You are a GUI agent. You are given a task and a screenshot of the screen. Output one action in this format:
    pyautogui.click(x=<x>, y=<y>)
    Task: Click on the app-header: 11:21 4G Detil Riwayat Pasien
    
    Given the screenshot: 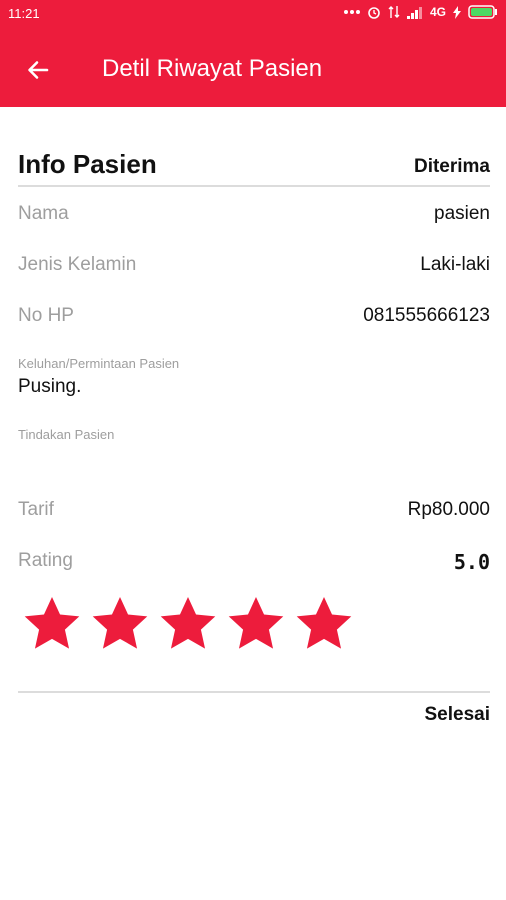 What is the action you would take?
    pyautogui.click(x=253, y=53)
    